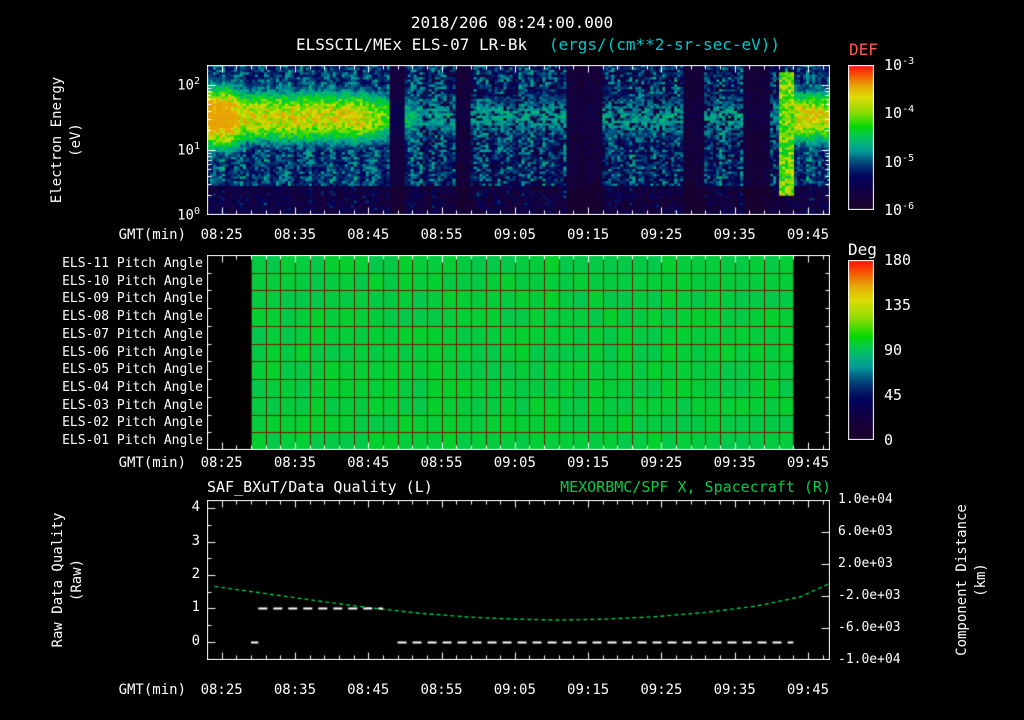 Image resolution: width=1024 pixels, height=720 pixels. I want to click on distance-tick-label: 6.0e+03, so click(865, 531).